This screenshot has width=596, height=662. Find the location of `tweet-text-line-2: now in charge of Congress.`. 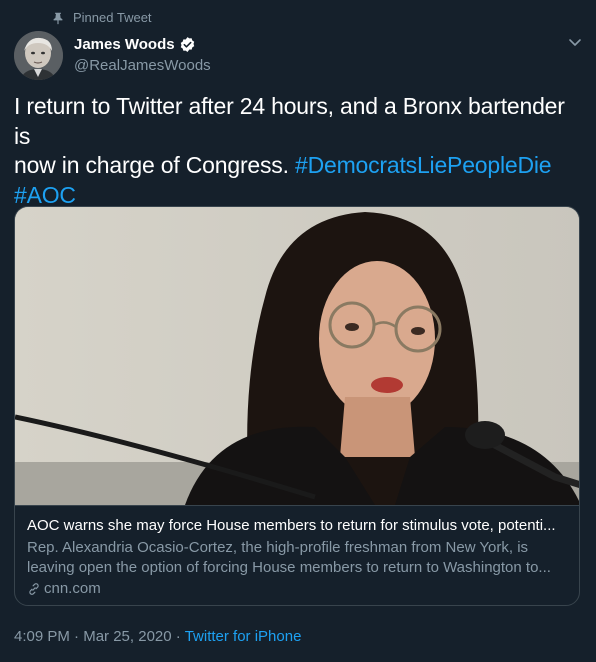

tweet-text-line-2: now in charge of Congress. is located at coordinates (154, 165).